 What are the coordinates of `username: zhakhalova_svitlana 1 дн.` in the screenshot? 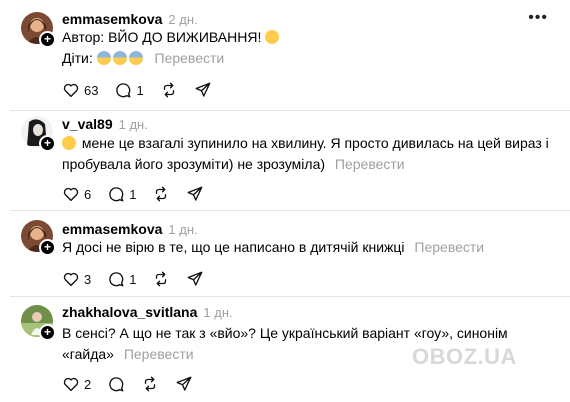 It's located at (147, 312).